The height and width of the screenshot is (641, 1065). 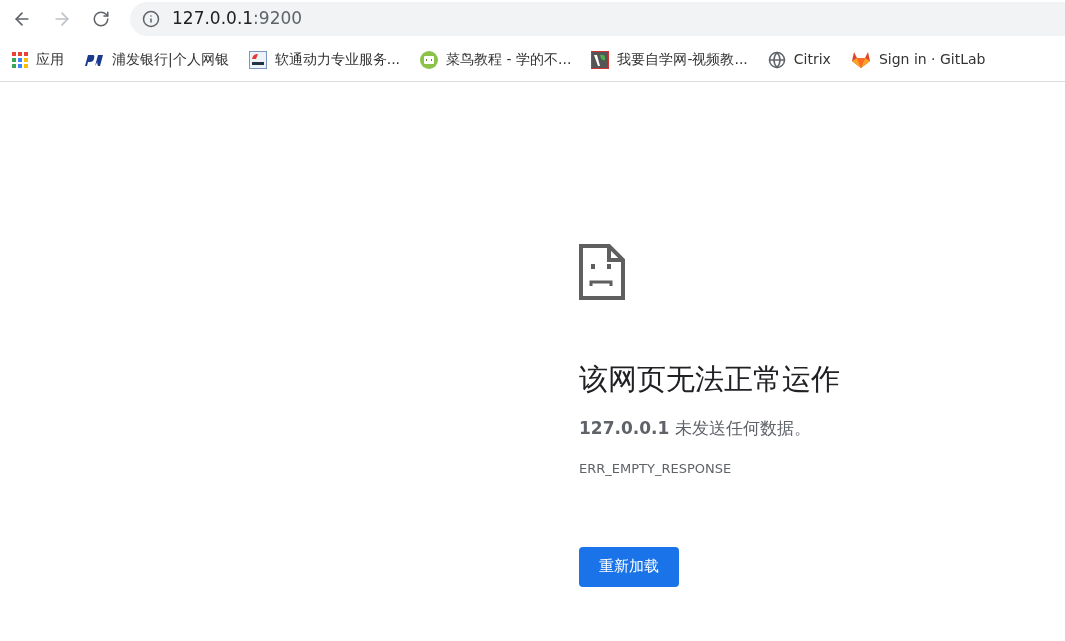 I want to click on bookmark-item: Sign in · GitLab, so click(x=918, y=59).